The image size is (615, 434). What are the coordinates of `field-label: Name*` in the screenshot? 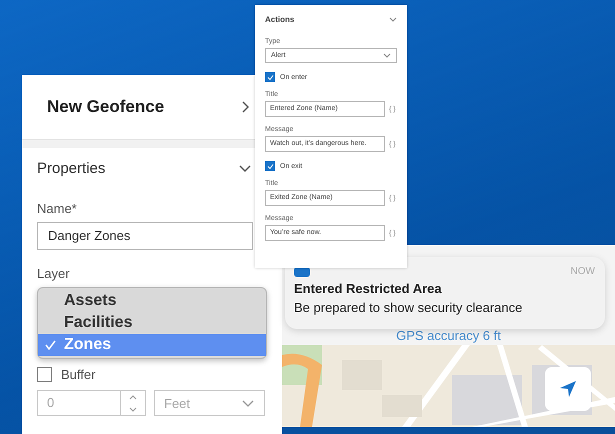 It's located at (57, 208).